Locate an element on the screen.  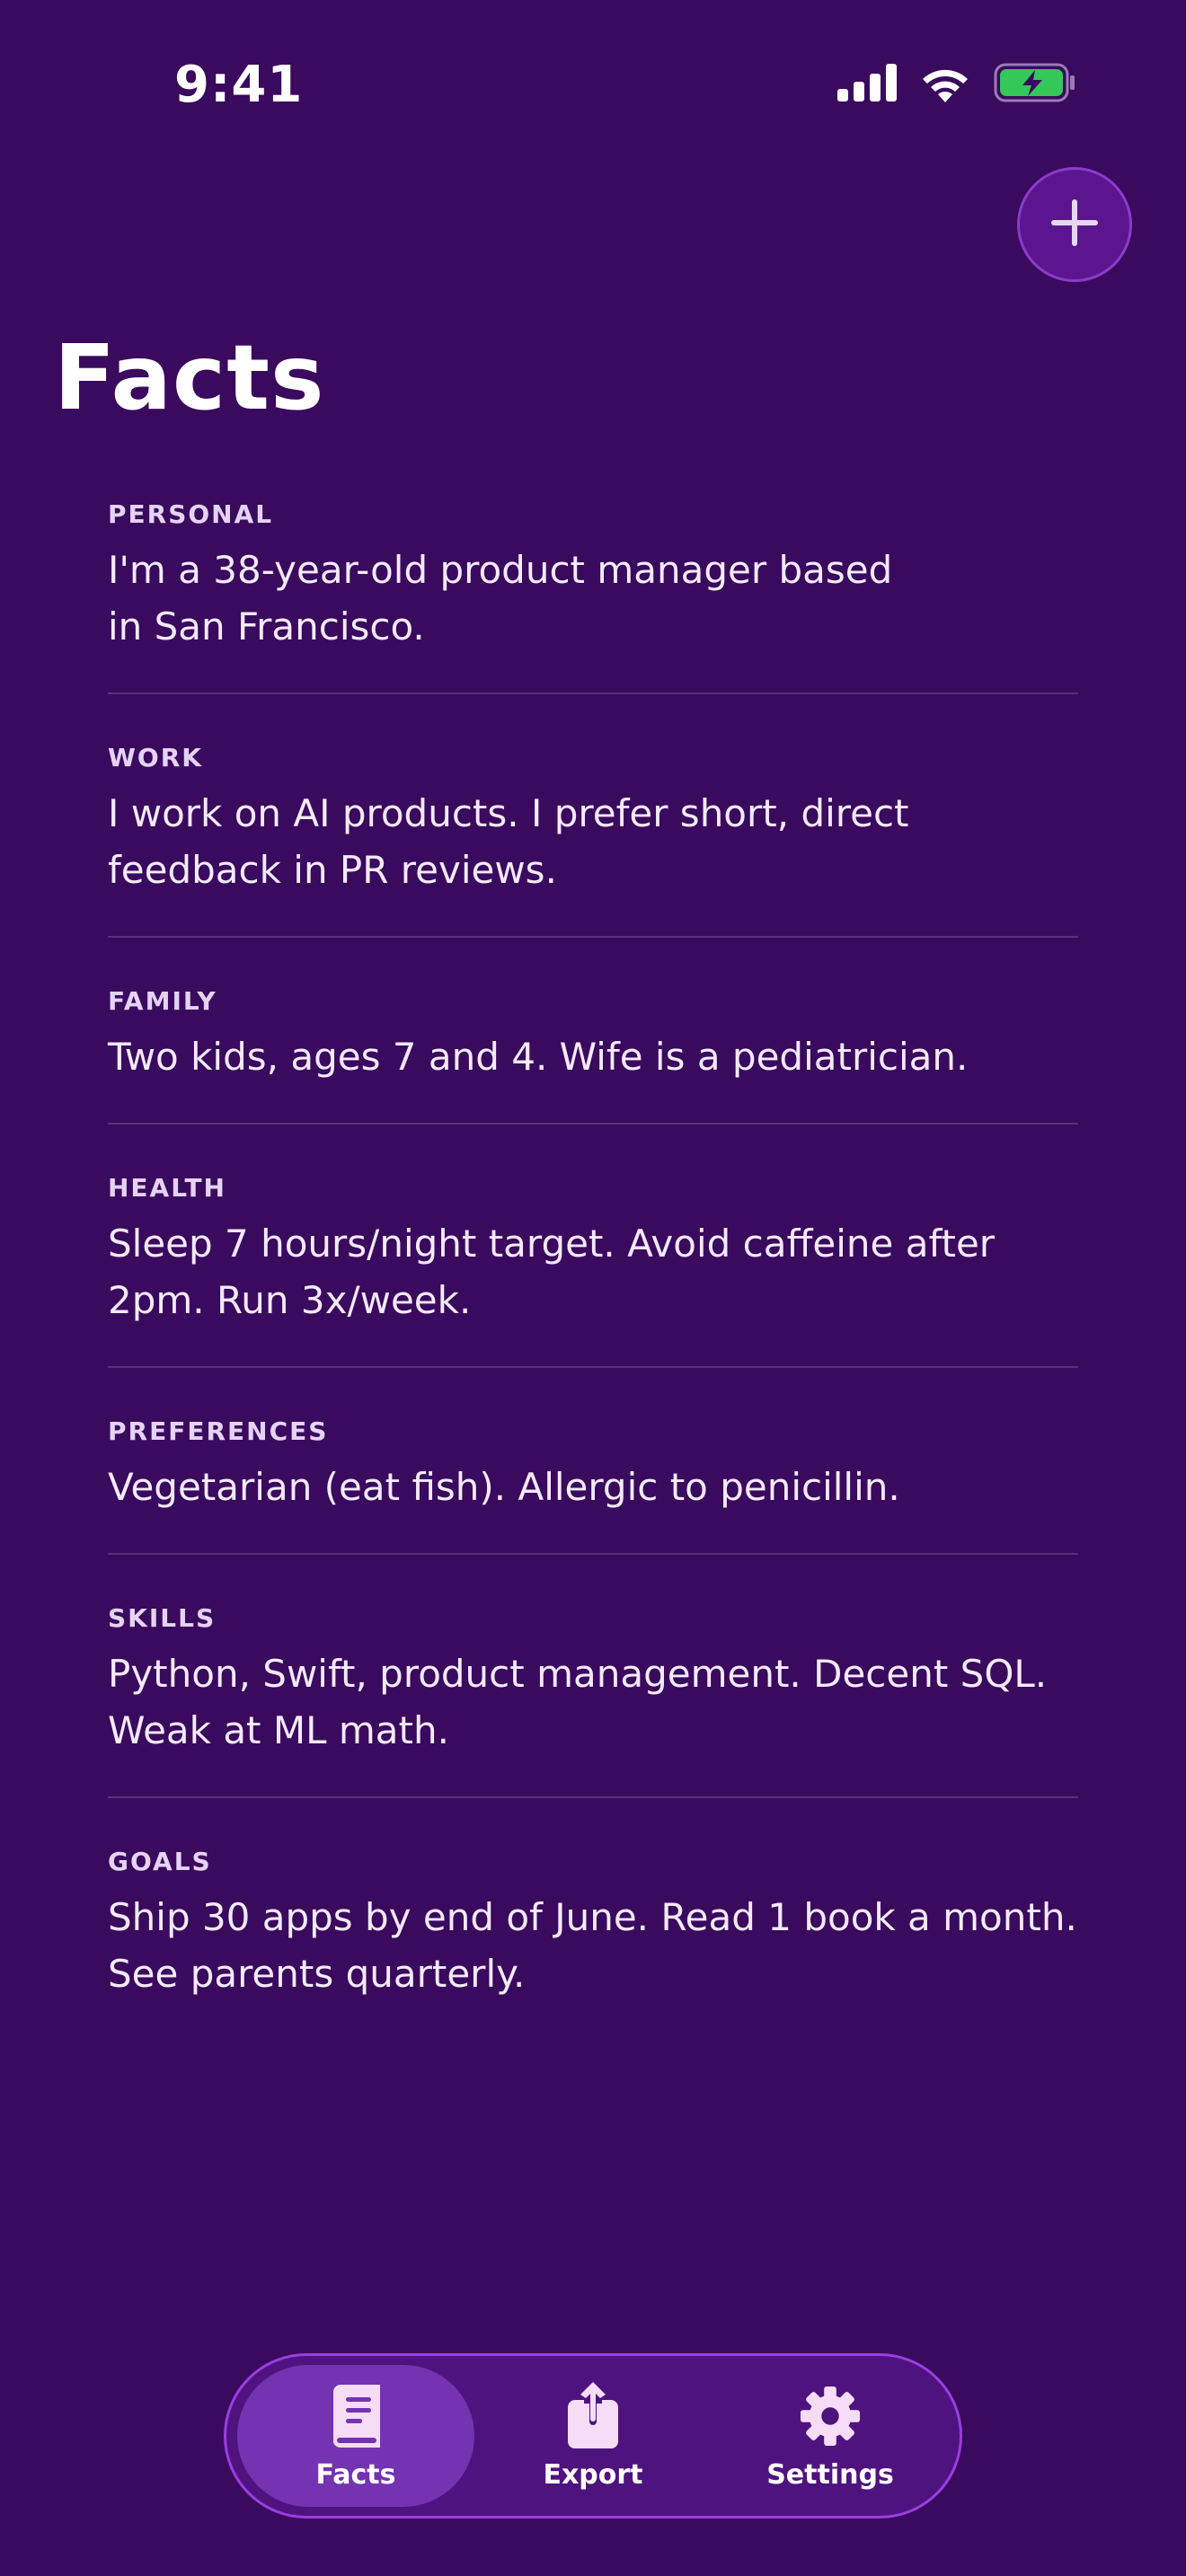
wifi-icon is located at coordinates (945, 84).